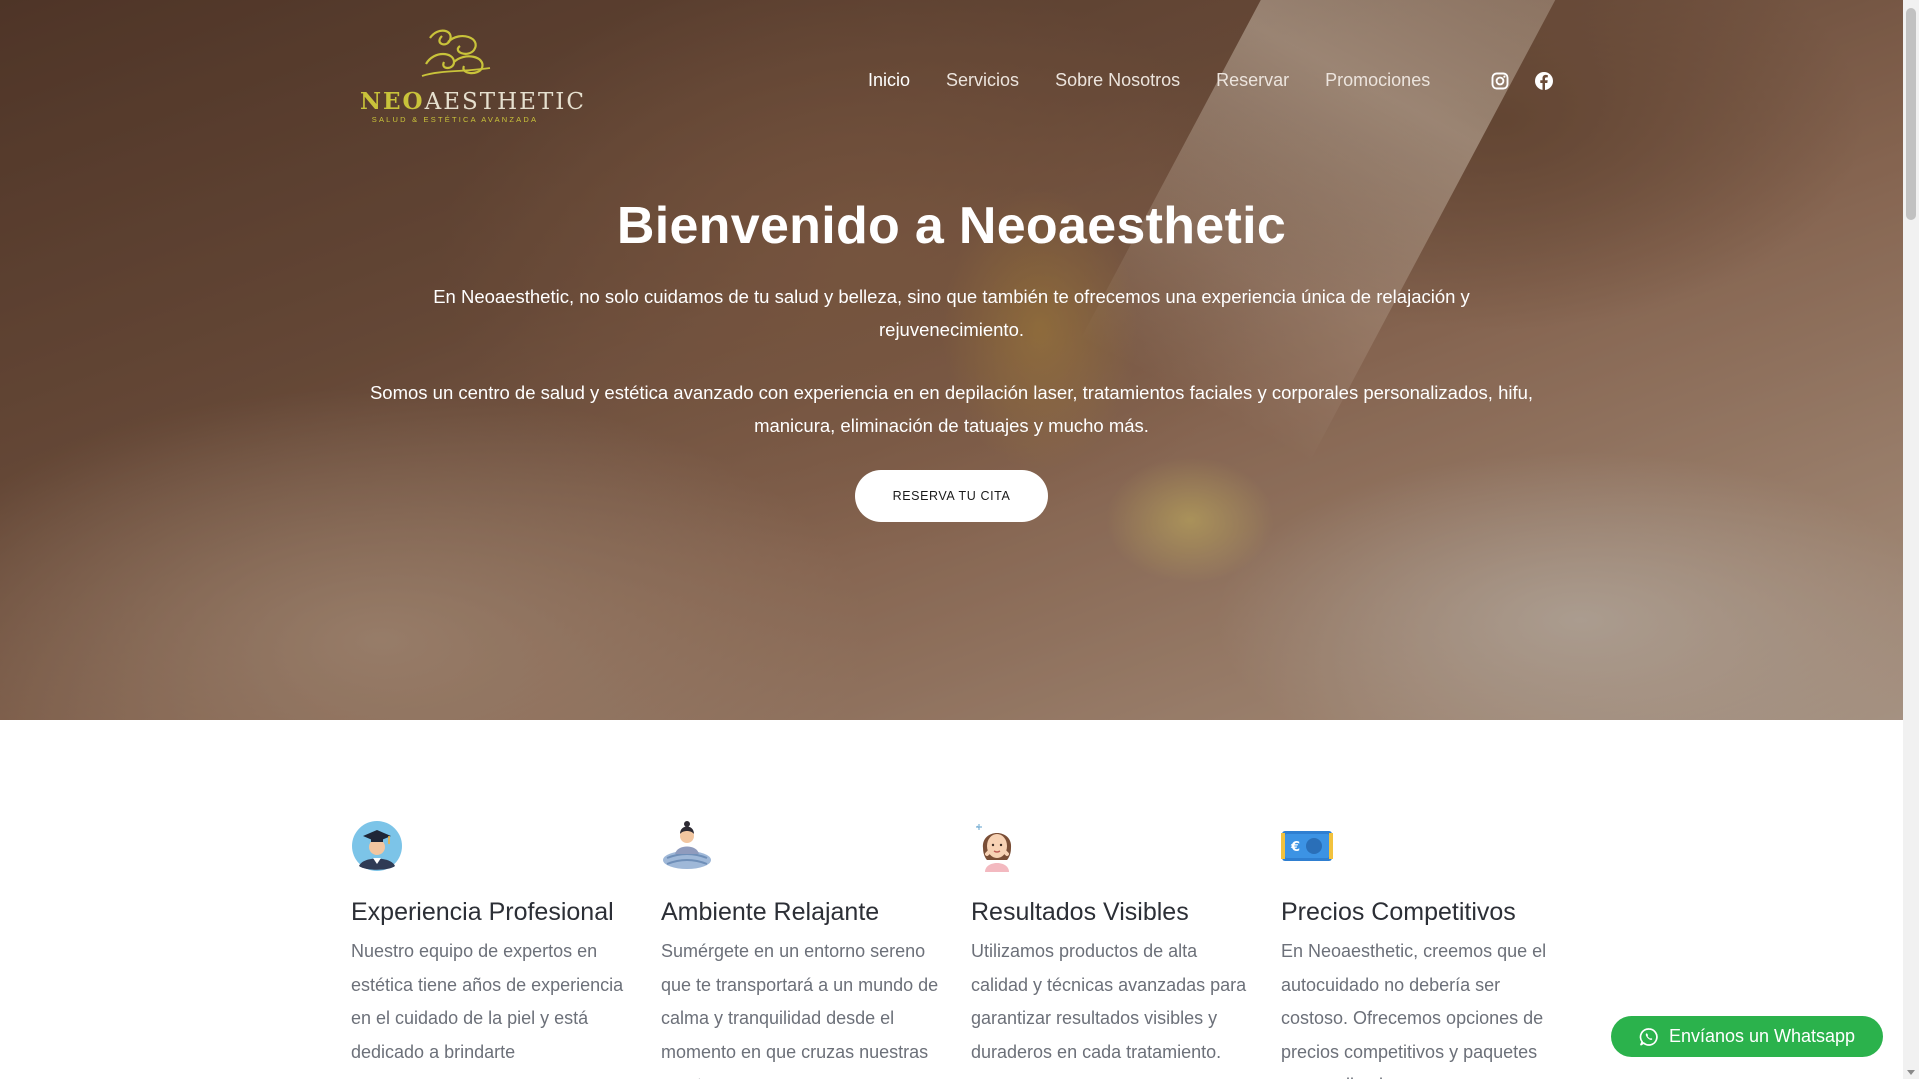 The width and height of the screenshot is (1919, 1079). I want to click on nav-item-inicio: Inicio, so click(889, 80).